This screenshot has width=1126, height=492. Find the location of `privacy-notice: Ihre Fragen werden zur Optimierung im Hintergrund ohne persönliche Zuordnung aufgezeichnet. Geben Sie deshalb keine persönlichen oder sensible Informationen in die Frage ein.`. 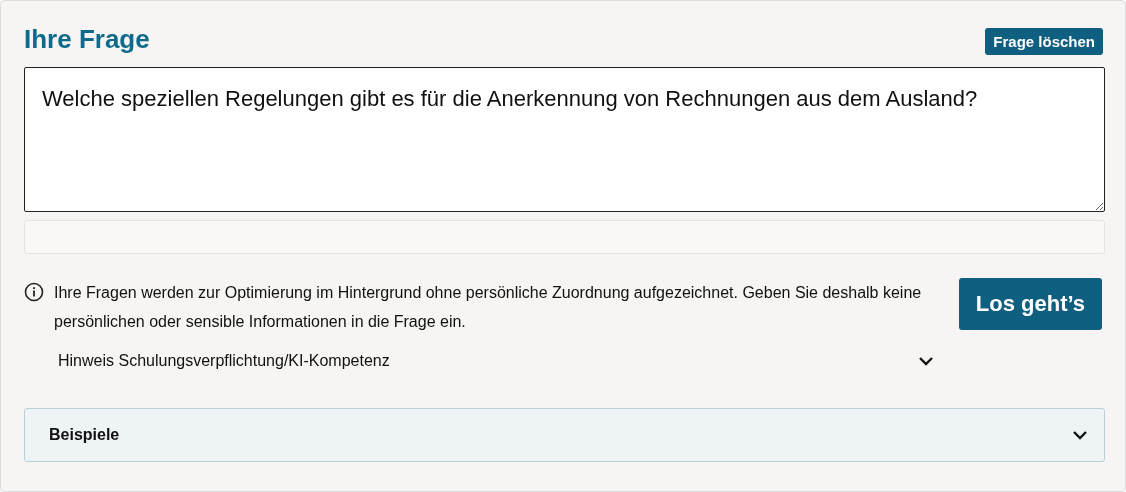

privacy-notice: Ihre Fragen werden zur Optimierung im Hintergrund ohne persönliche Zuordnung aufgezeichnet. Geben Sie deshalb keine persönlichen oder sensible Informationen in die Frage ein. is located at coordinates (488, 307).